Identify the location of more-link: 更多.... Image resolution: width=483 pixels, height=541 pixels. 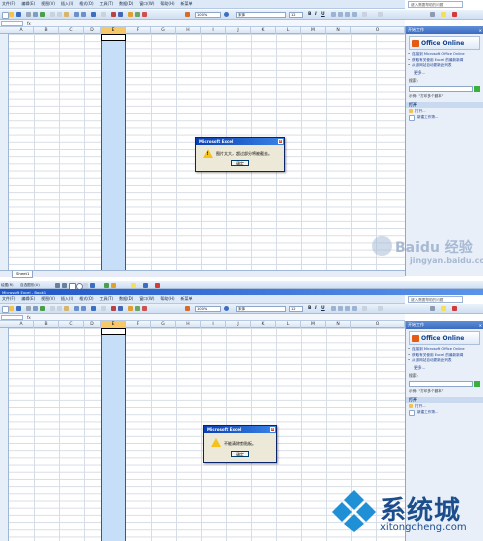
(447, 73).